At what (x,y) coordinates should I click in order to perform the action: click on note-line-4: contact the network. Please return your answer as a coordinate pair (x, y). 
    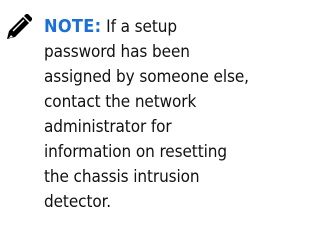
    Looking at the image, I should click on (120, 102).